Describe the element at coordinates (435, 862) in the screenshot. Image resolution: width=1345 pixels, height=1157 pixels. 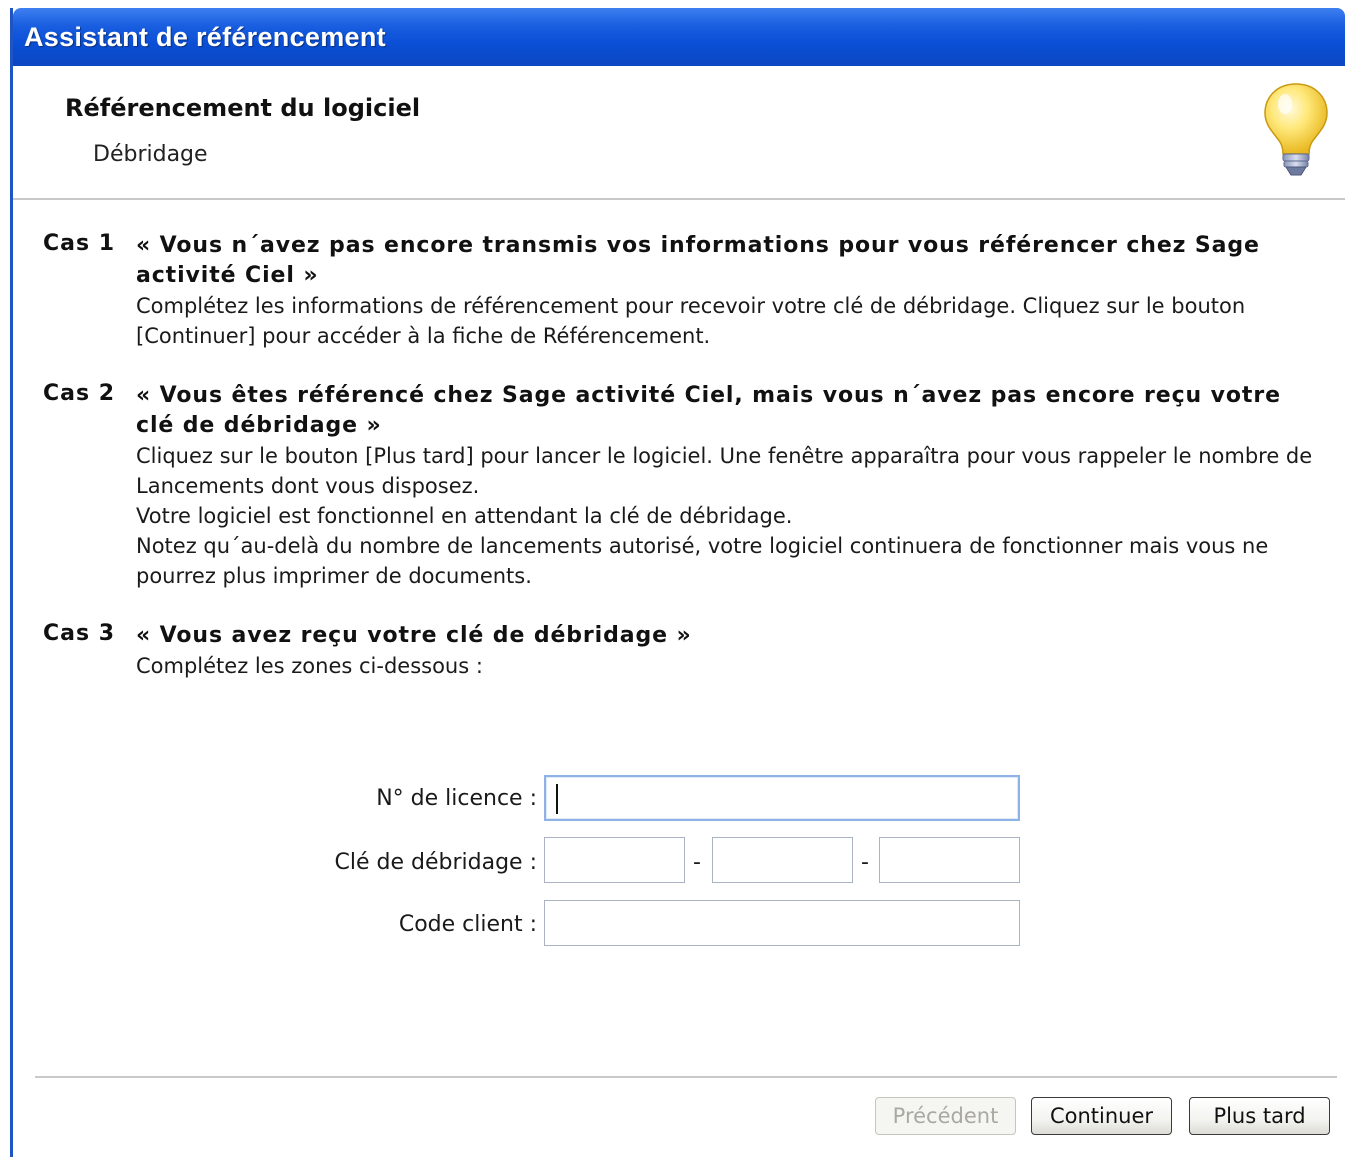
I see `key-label: Clé de débridage :` at that location.